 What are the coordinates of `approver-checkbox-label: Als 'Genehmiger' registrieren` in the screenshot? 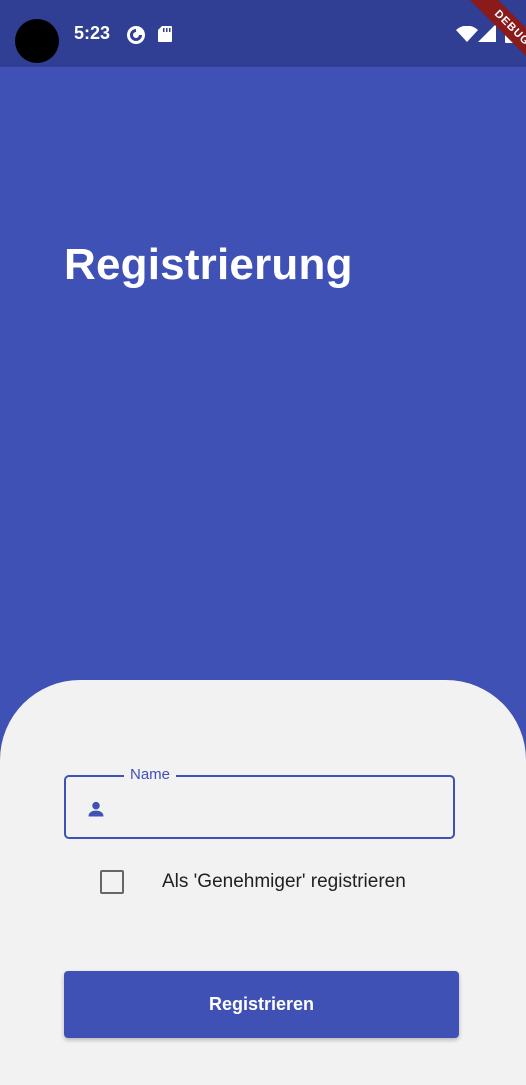 It's located at (284, 881).